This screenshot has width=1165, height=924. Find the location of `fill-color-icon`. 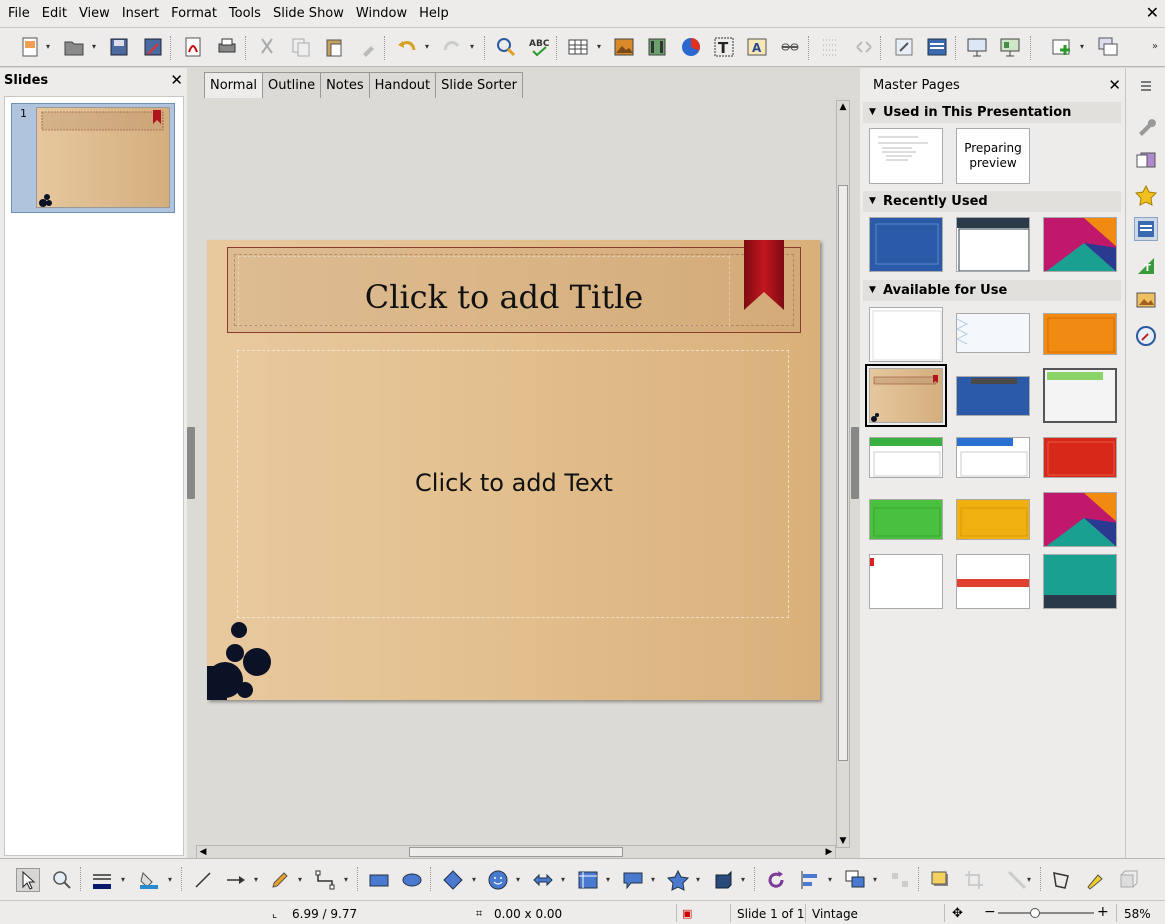

fill-color-icon is located at coordinates (149, 880).